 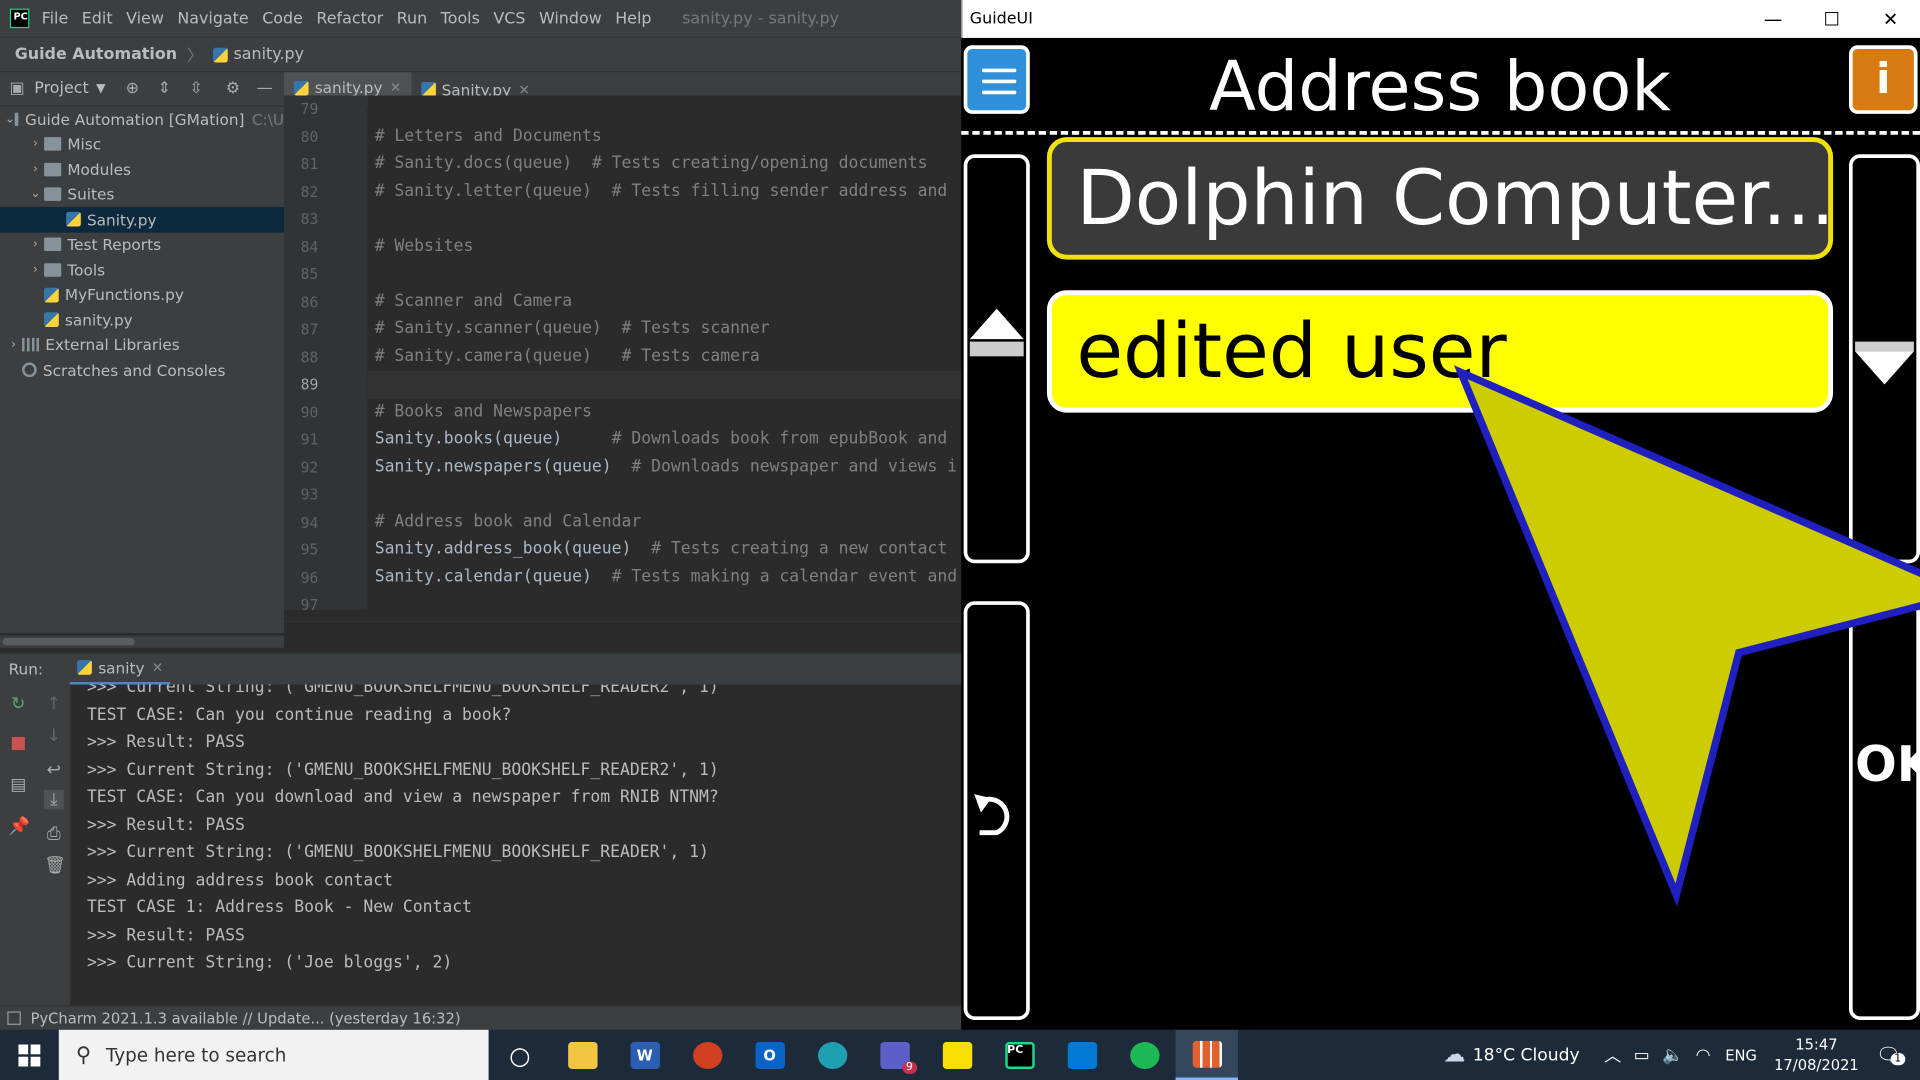 What do you see at coordinates (1672, 1055) in the screenshot?
I see `volume-icon: 🔈` at bounding box center [1672, 1055].